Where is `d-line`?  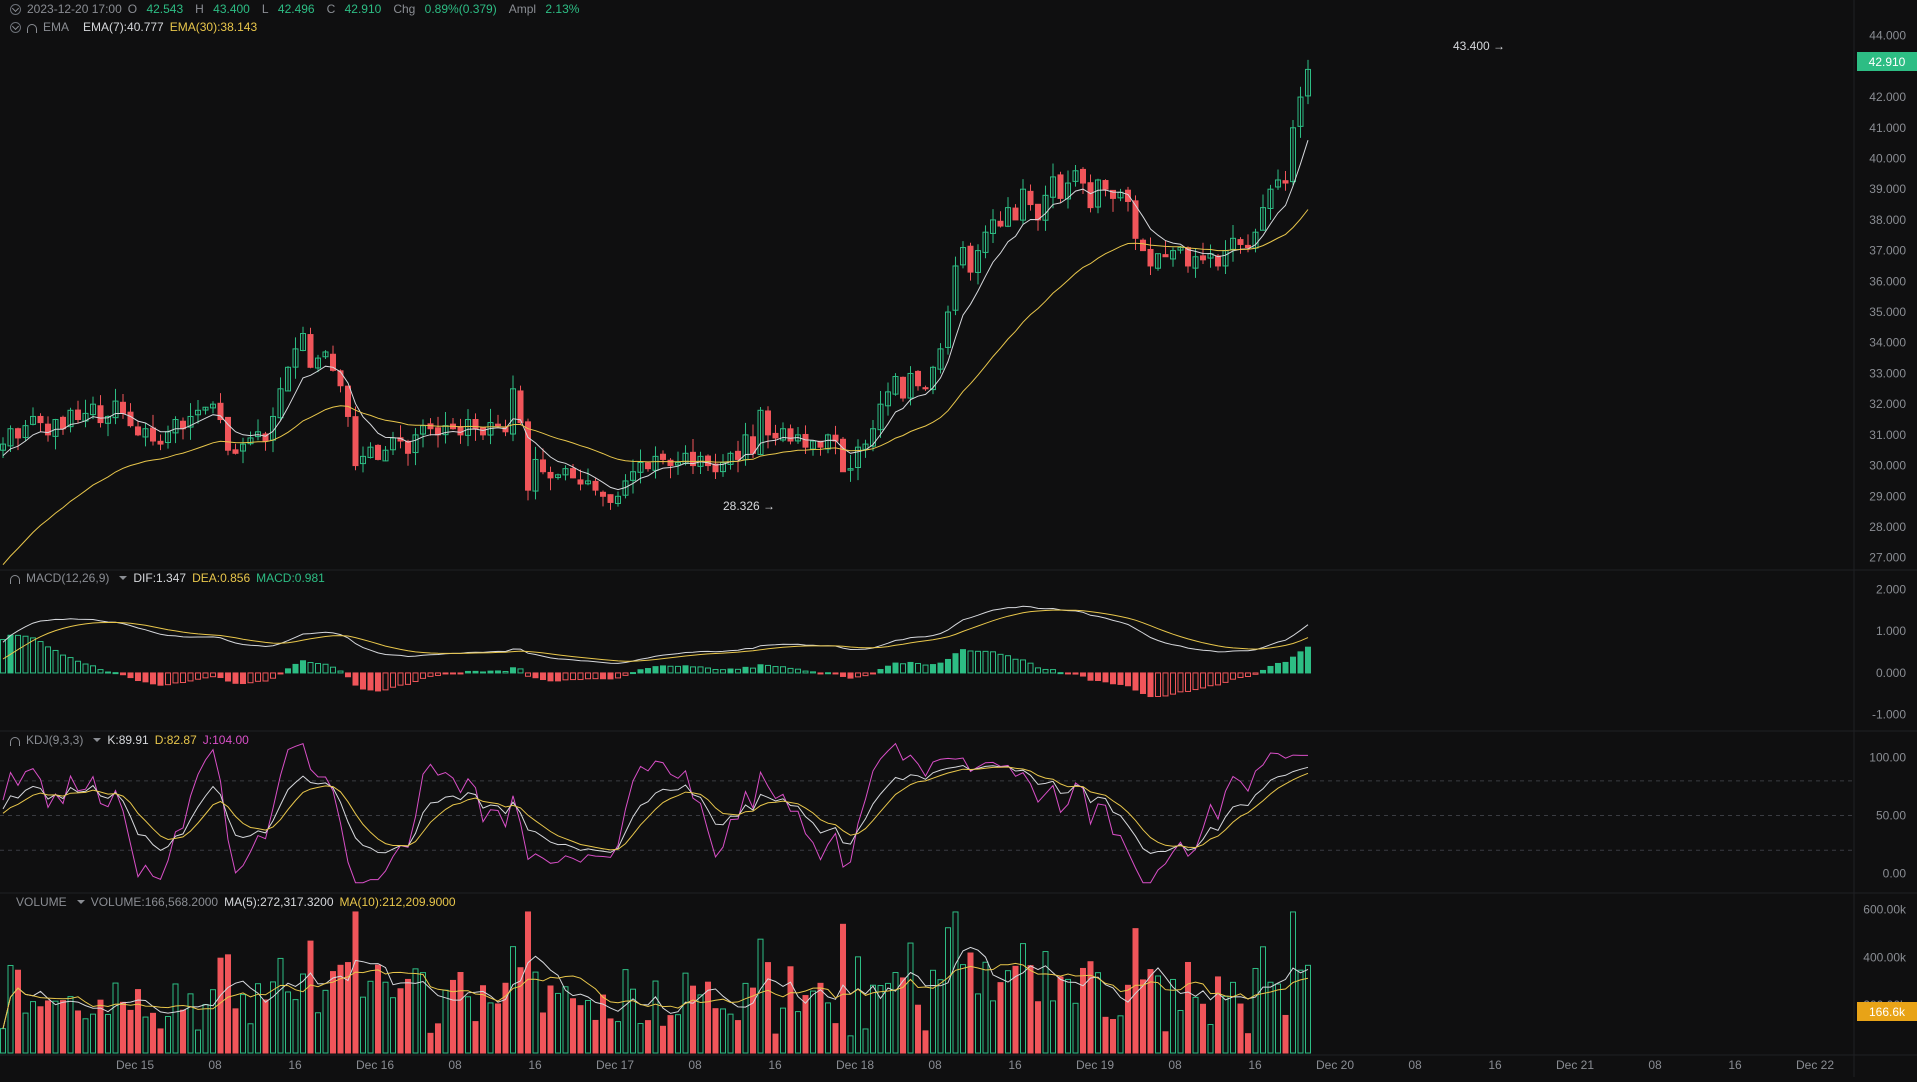
d-line is located at coordinates (655, 808).